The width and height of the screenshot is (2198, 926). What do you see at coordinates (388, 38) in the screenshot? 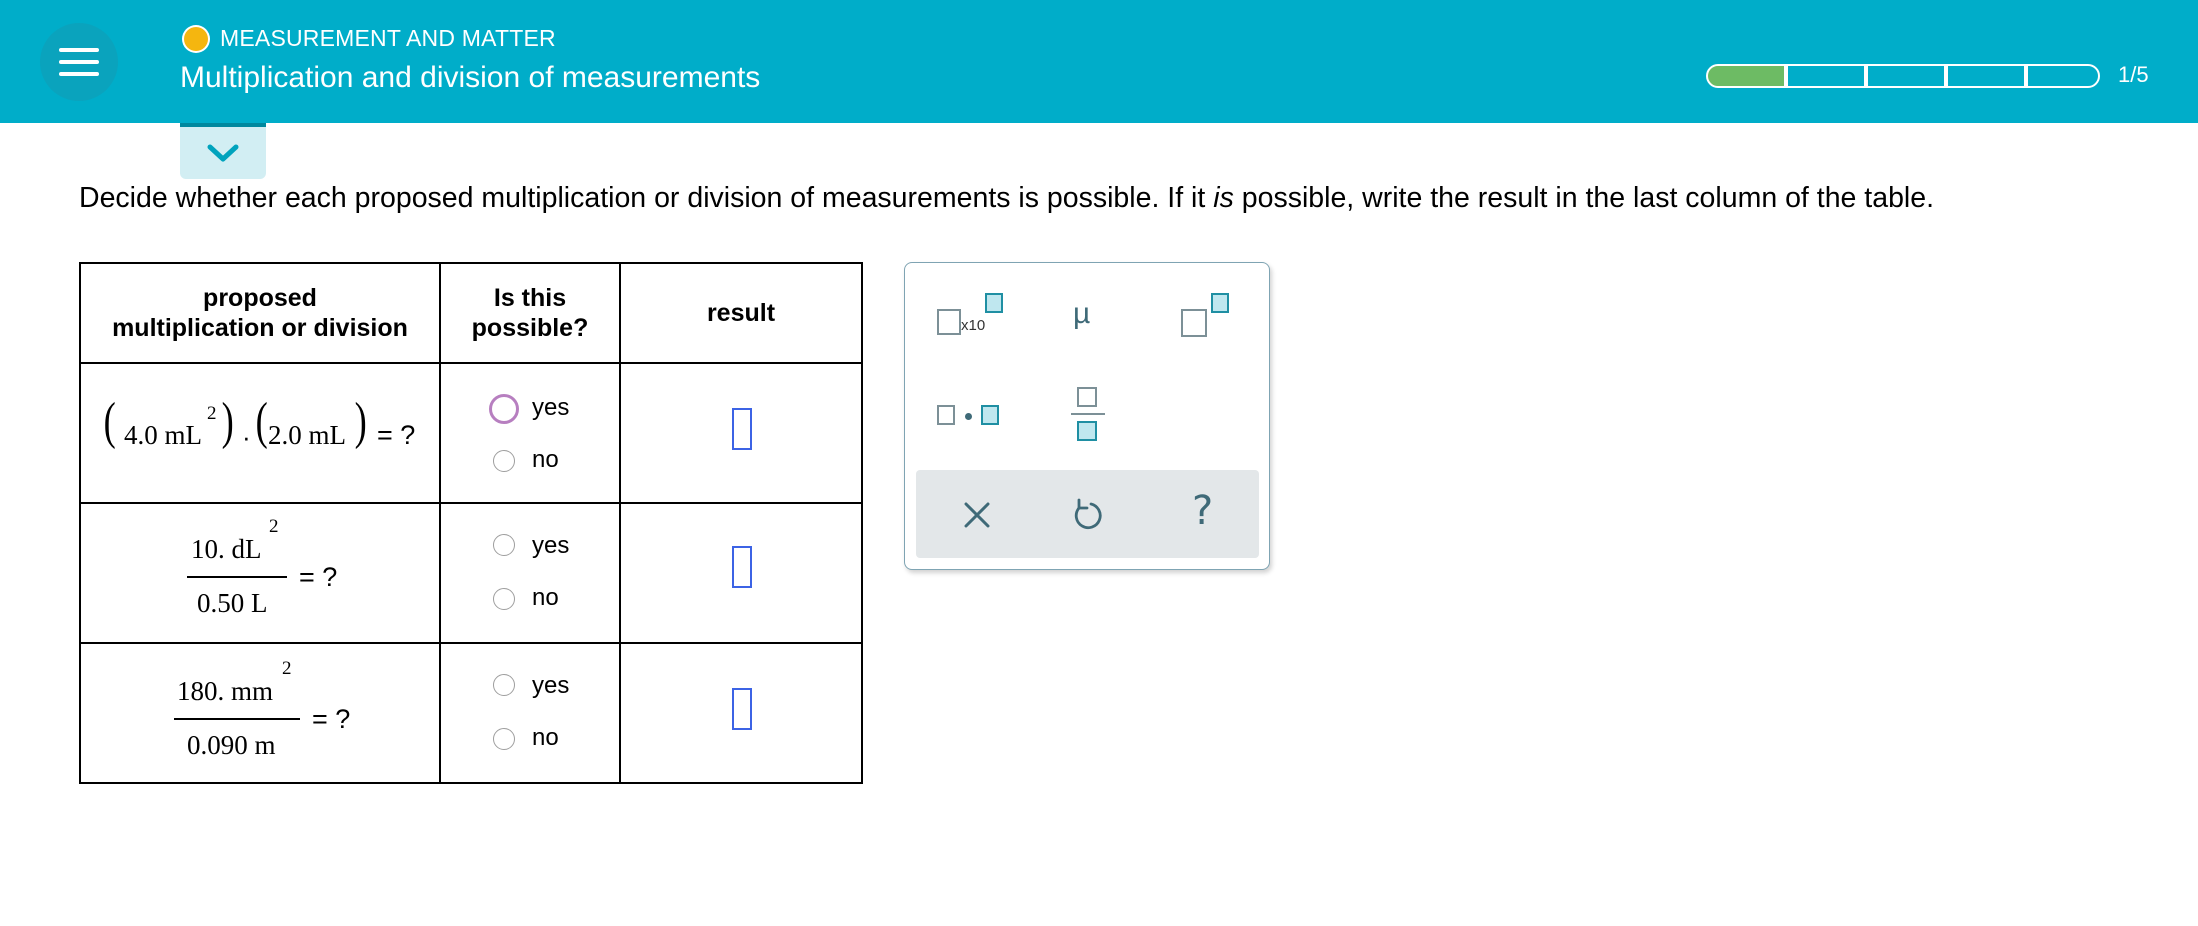
I see `topic-label: MEASUREMENT AND MATTER` at bounding box center [388, 38].